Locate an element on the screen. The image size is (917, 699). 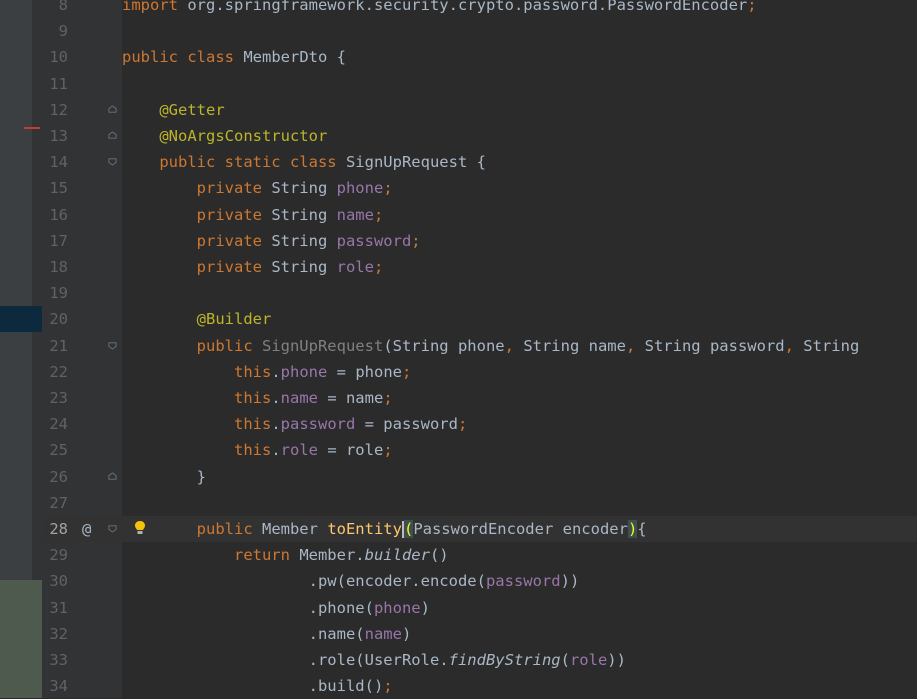
code-token: Member. is located at coordinates (332, 555).